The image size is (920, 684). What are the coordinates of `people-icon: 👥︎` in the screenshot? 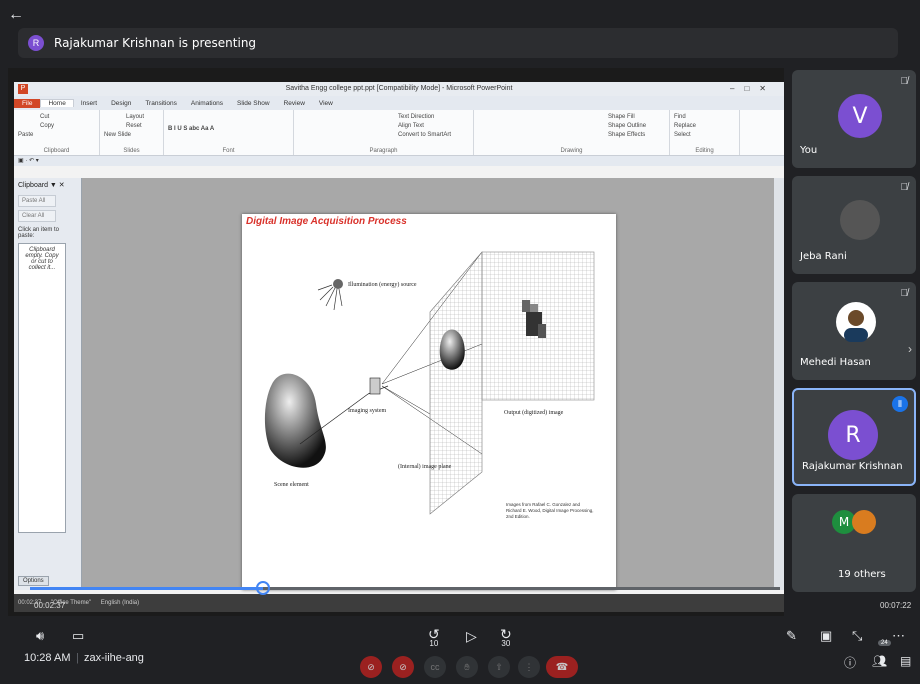 It's located at (879, 661).